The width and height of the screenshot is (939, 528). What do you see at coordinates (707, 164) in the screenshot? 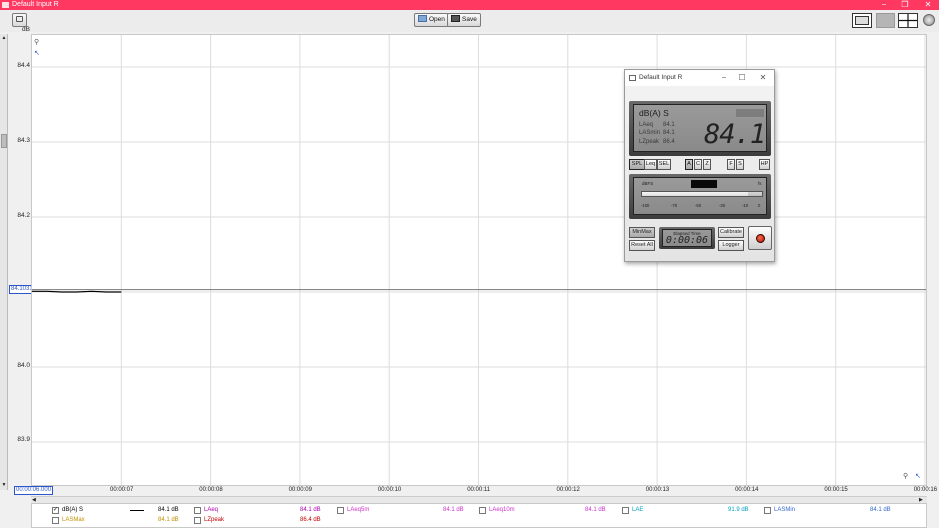
I see `mode-button-z: Z` at bounding box center [707, 164].